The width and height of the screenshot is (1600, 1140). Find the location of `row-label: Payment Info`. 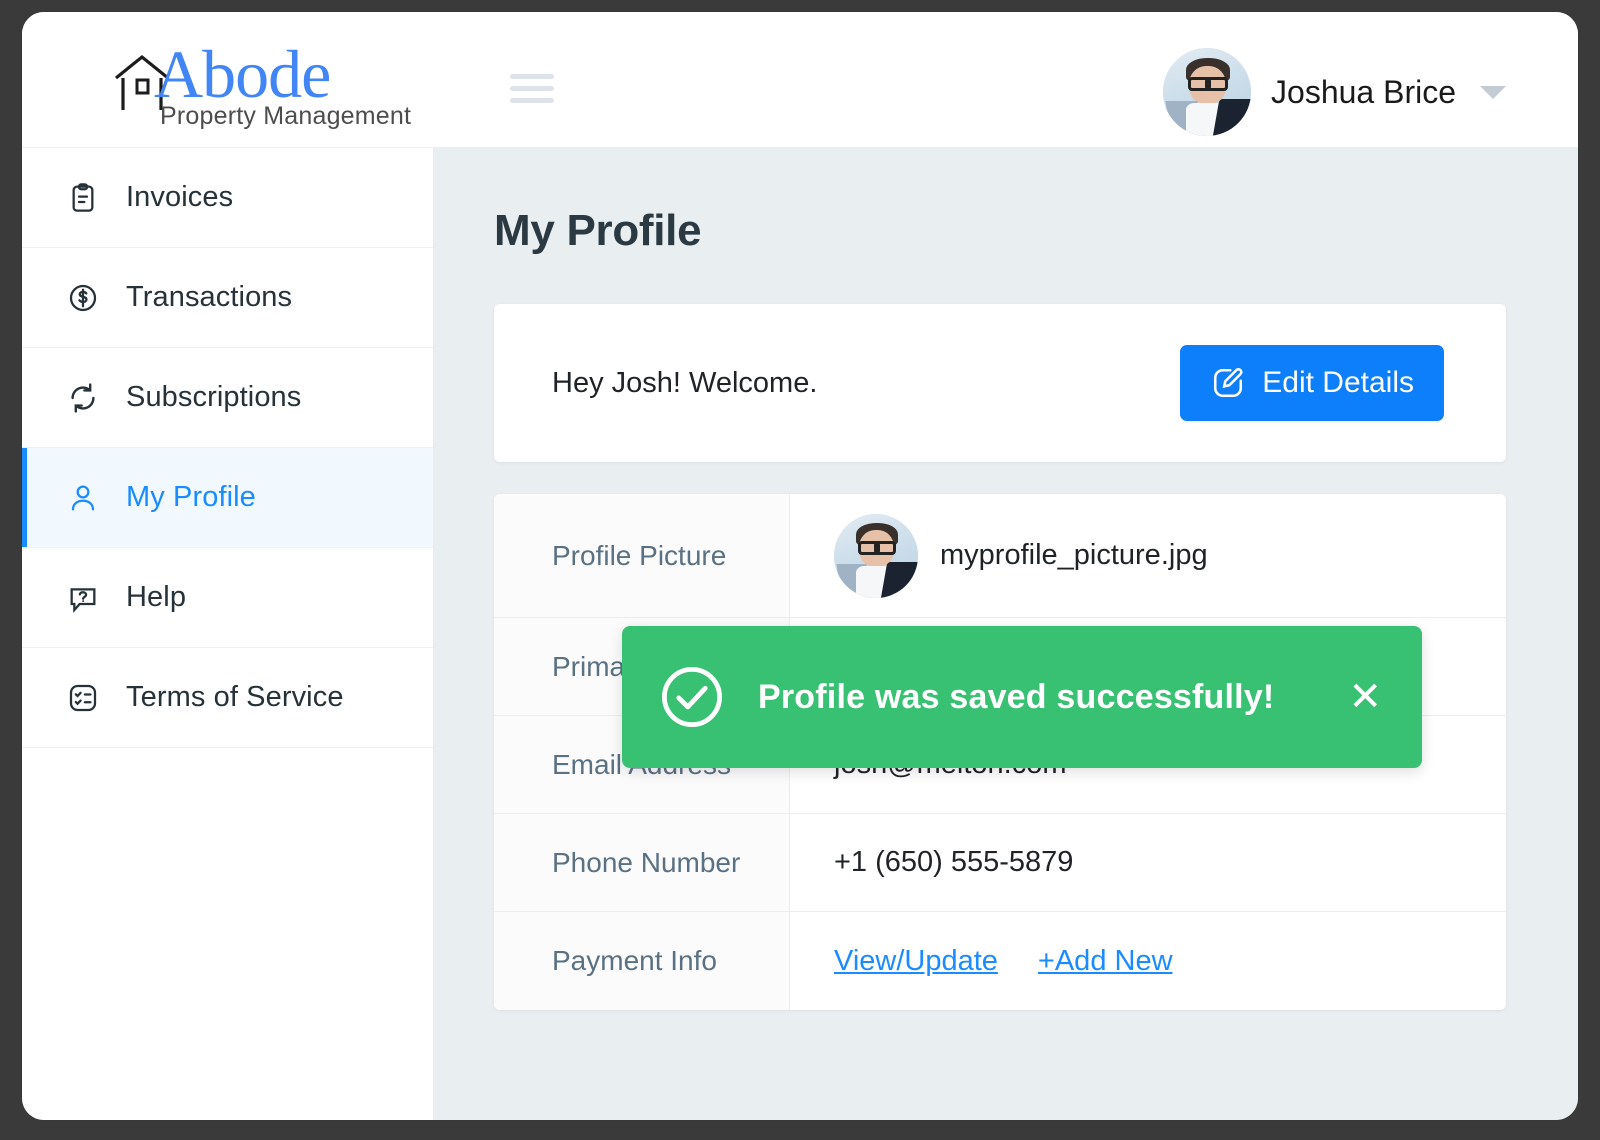

row-label: Payment Info is located at coordinates (642, 961).